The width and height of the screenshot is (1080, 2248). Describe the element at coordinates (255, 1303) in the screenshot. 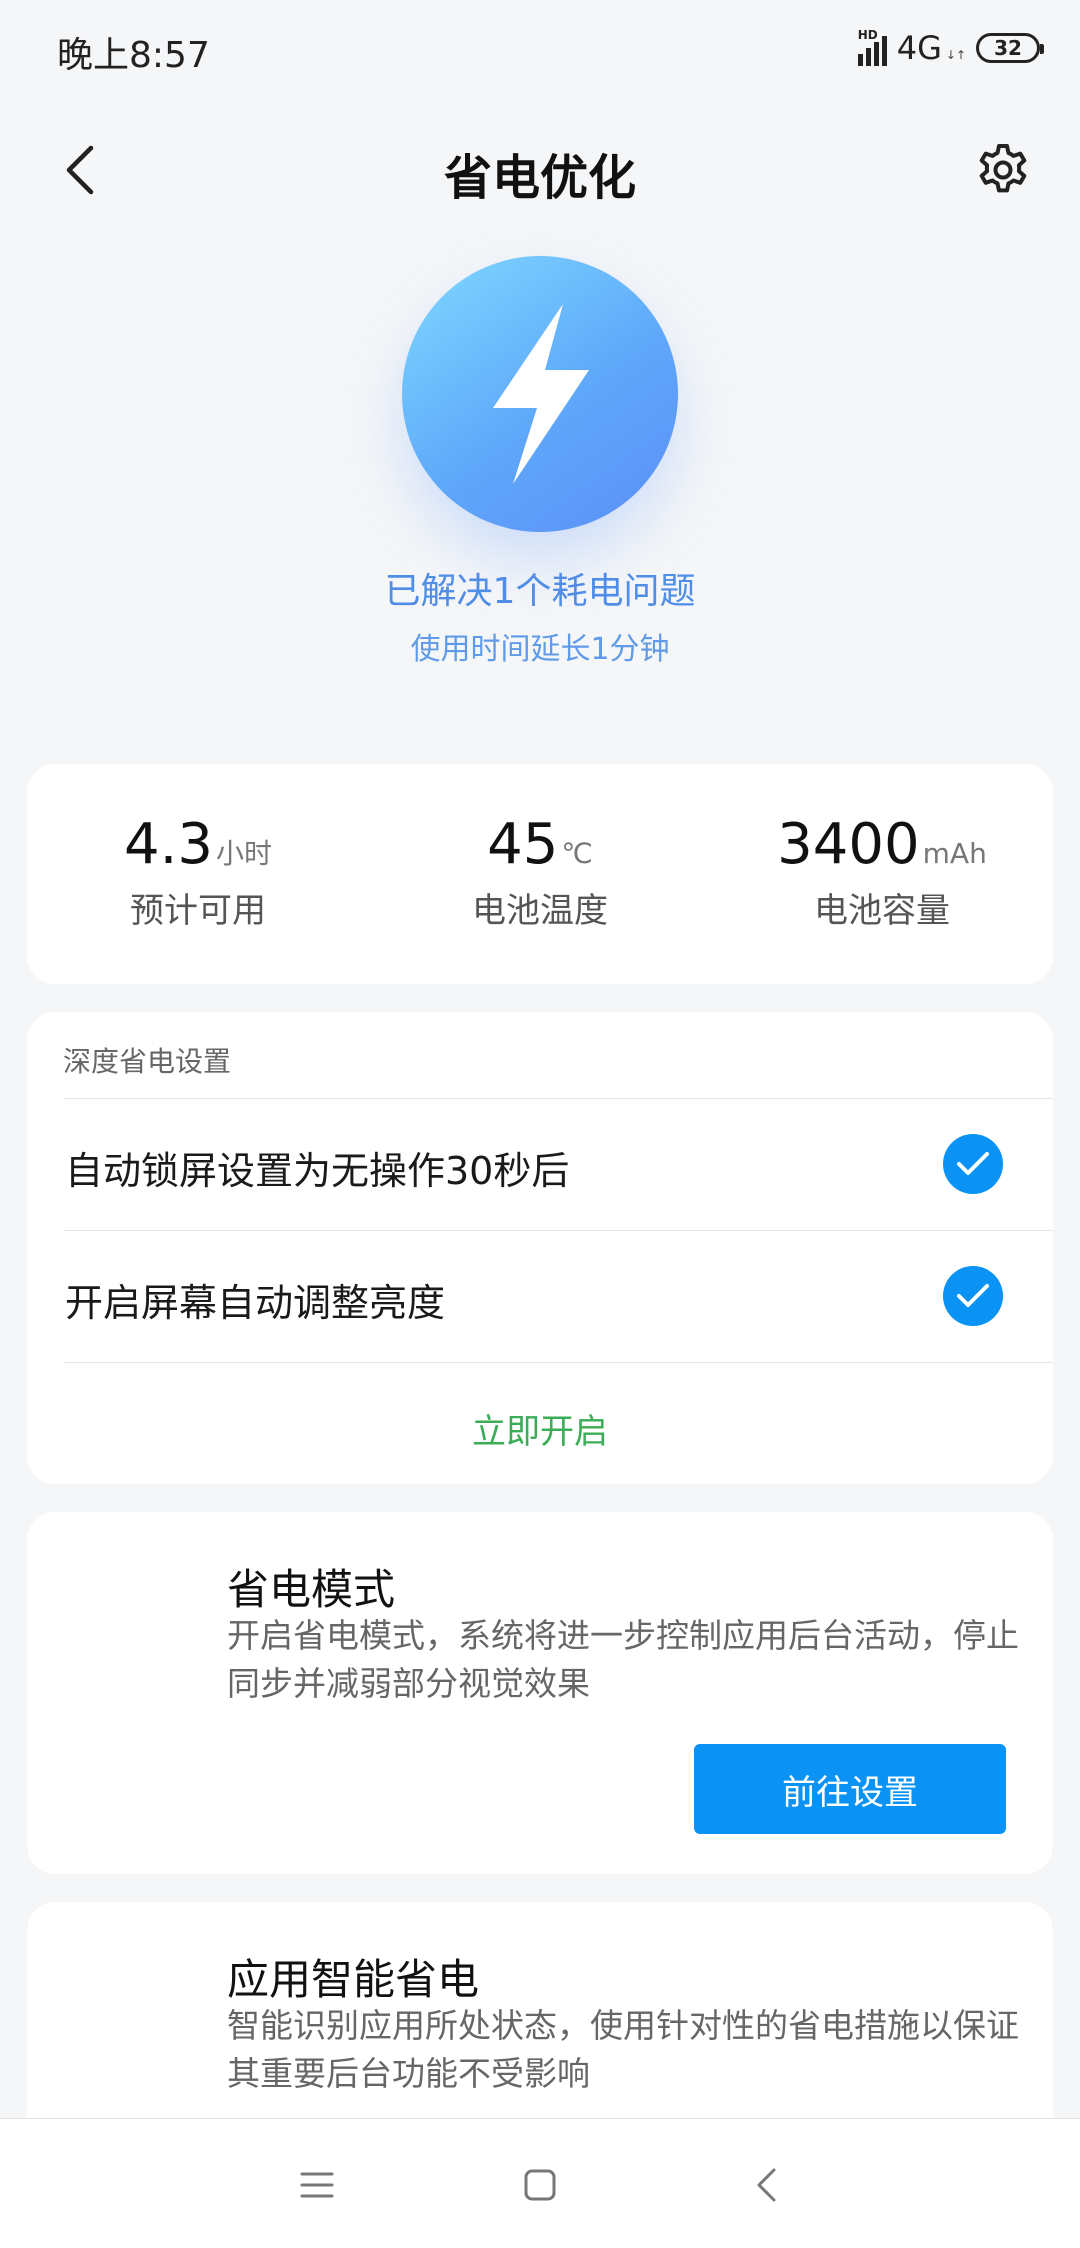

I see `setting-label: 开启屏幕自动调整亮度` at that location.